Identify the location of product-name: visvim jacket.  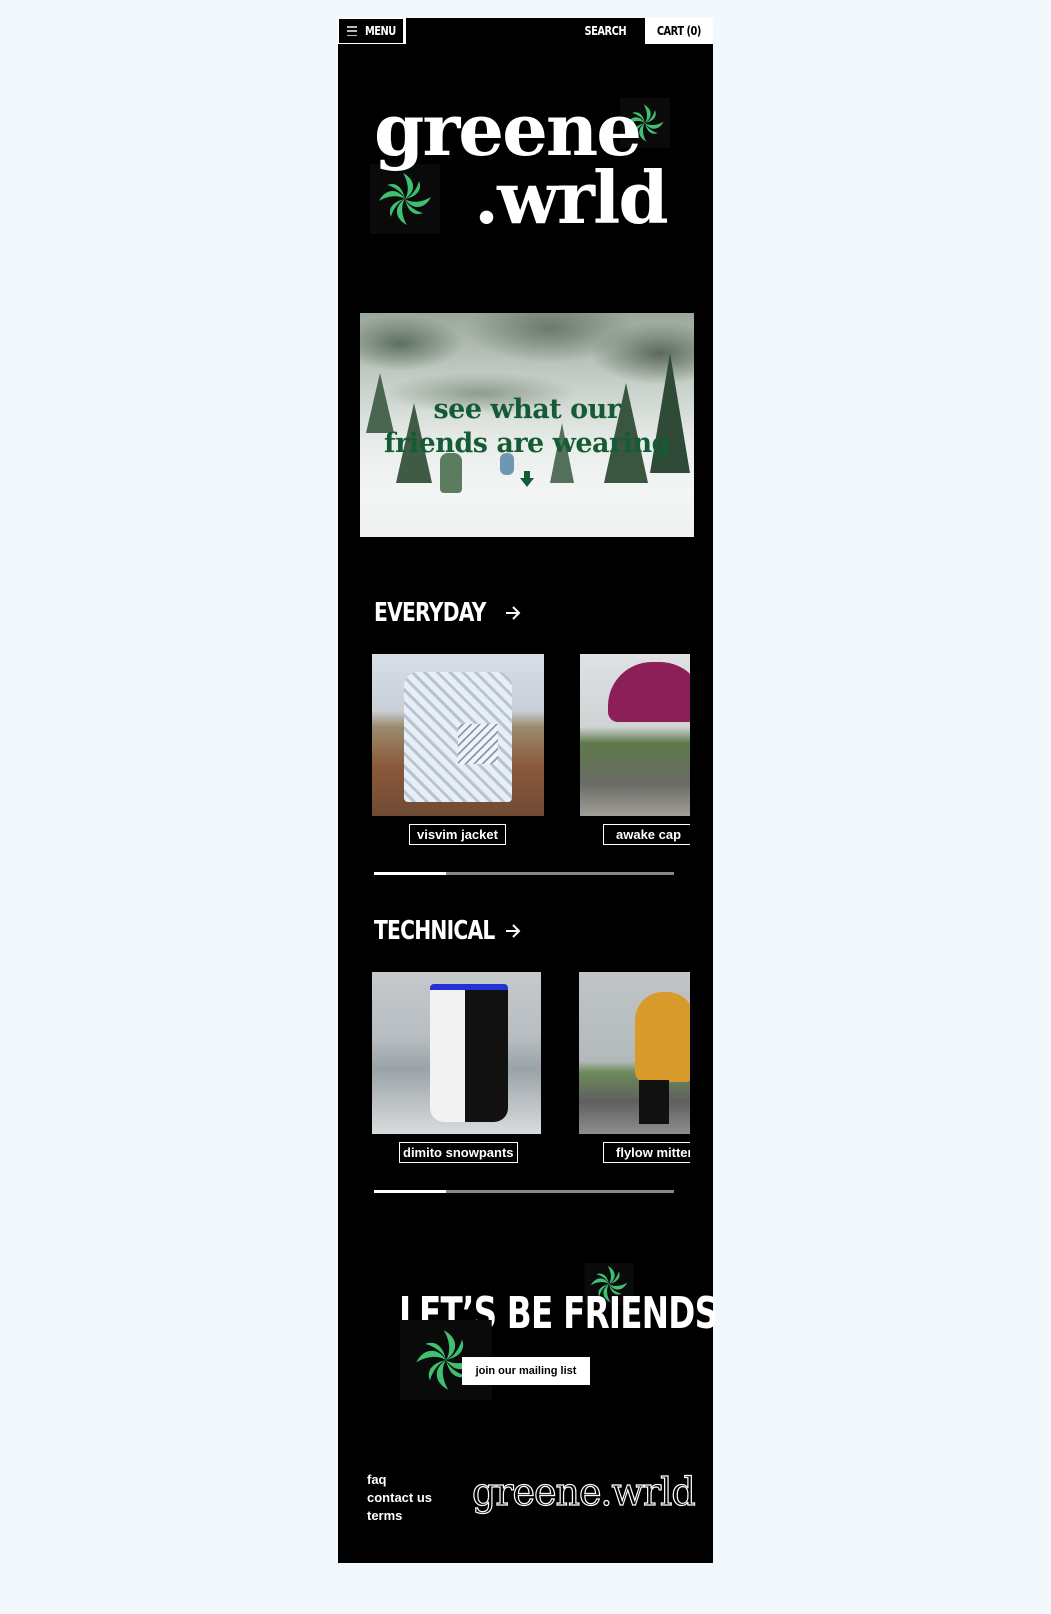
(457, 834).